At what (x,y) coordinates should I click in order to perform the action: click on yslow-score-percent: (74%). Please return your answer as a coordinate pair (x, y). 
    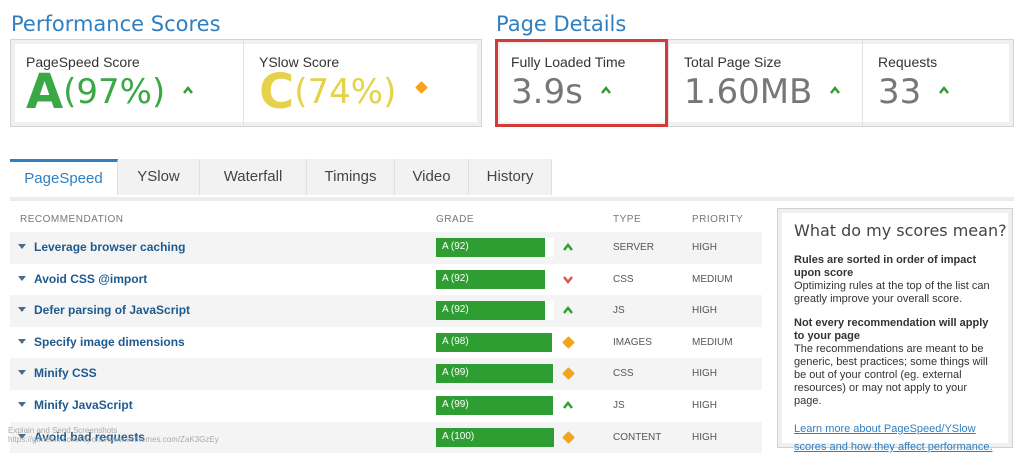
    Looking at the image, I should click on (345, 92).